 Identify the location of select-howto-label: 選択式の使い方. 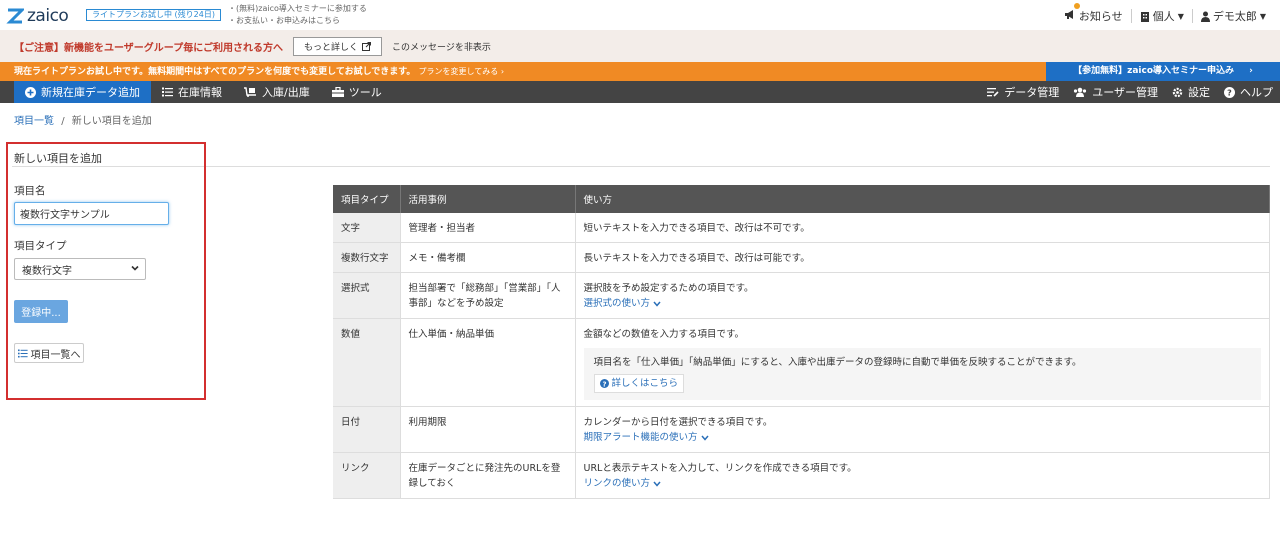
(617, 303).